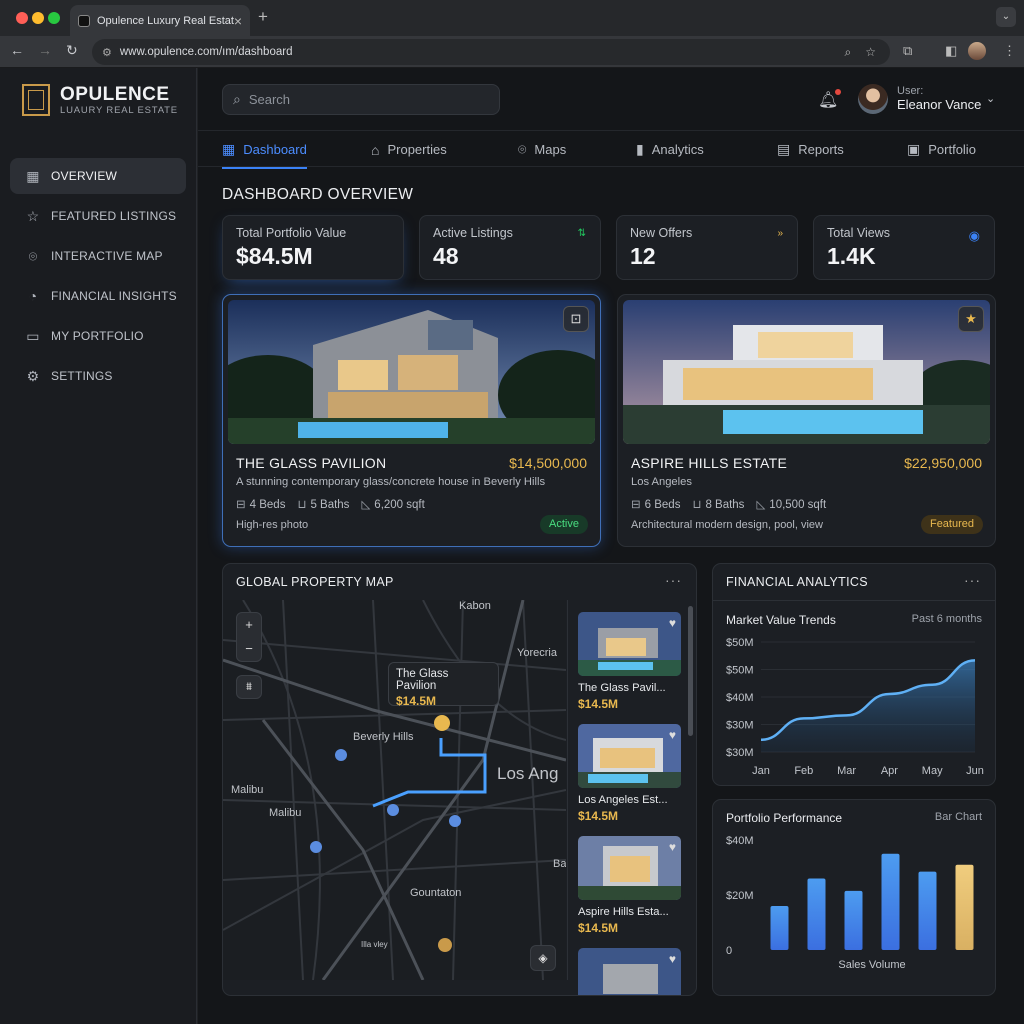 The image size is (1024, 1024). I want to click on notification-bell-icon: 🔔︎, so click(830, 99).